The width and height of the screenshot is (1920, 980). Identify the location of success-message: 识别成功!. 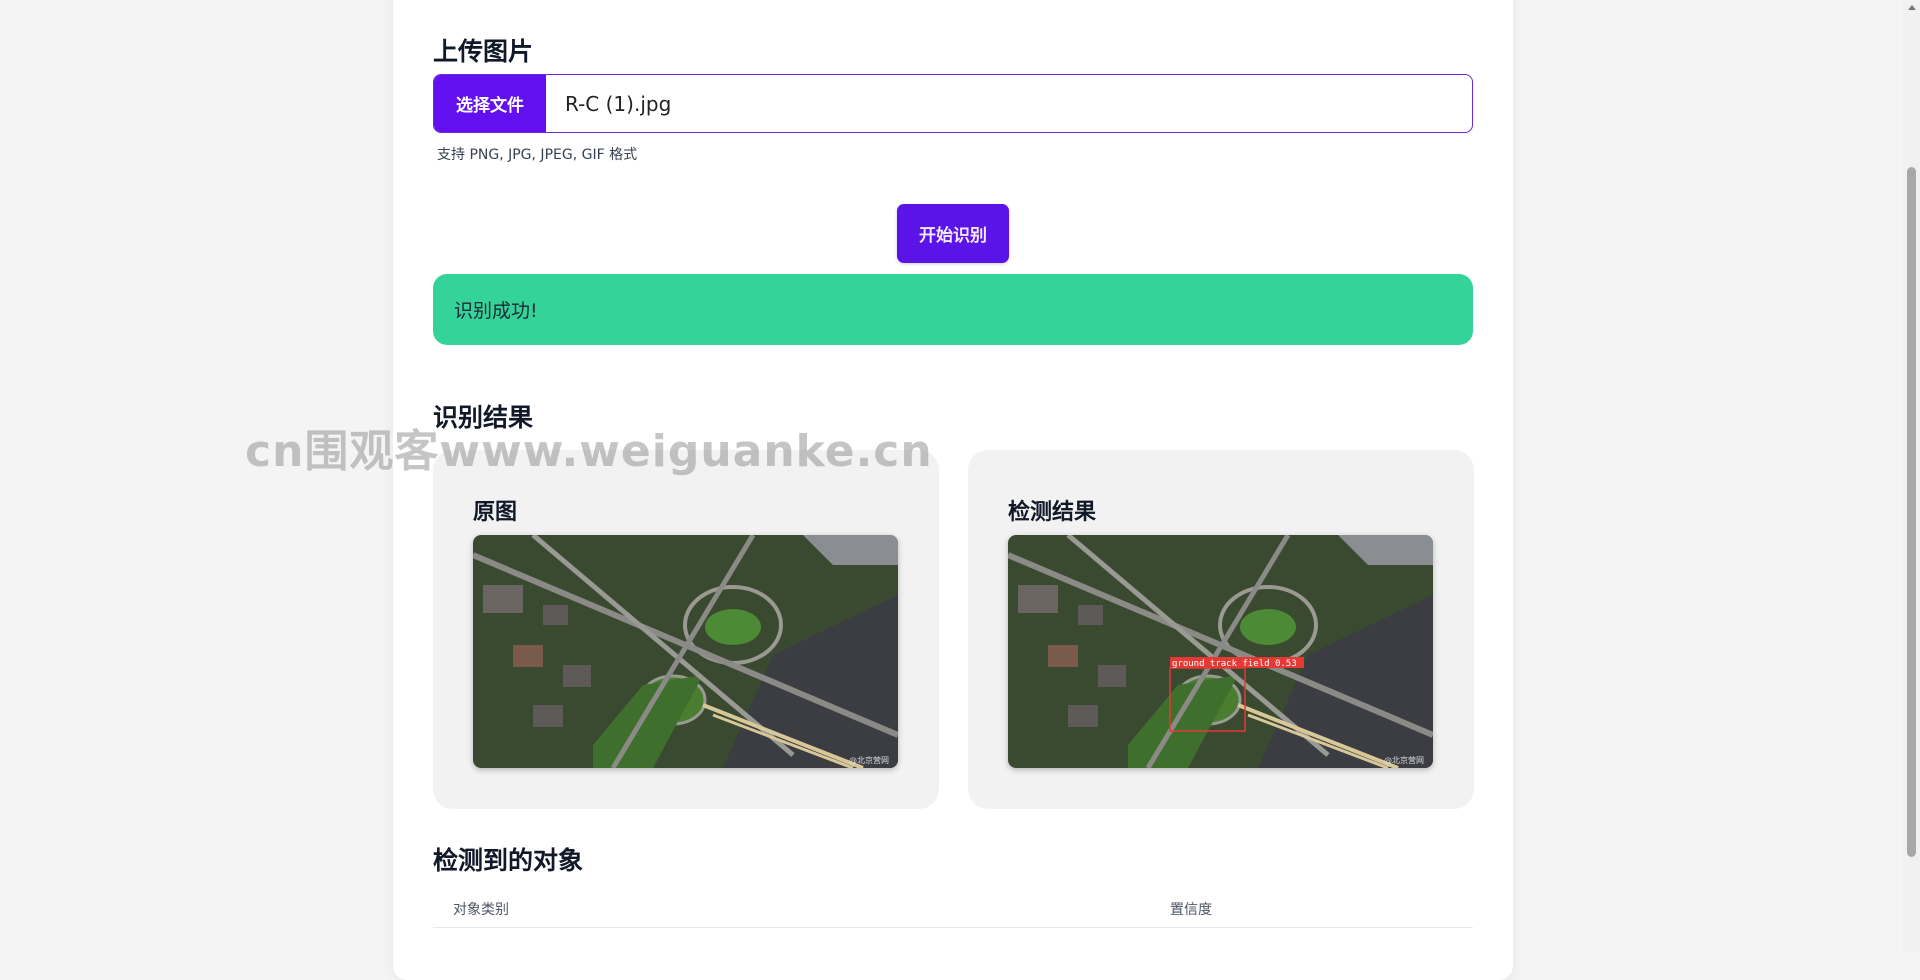
(496, 311).